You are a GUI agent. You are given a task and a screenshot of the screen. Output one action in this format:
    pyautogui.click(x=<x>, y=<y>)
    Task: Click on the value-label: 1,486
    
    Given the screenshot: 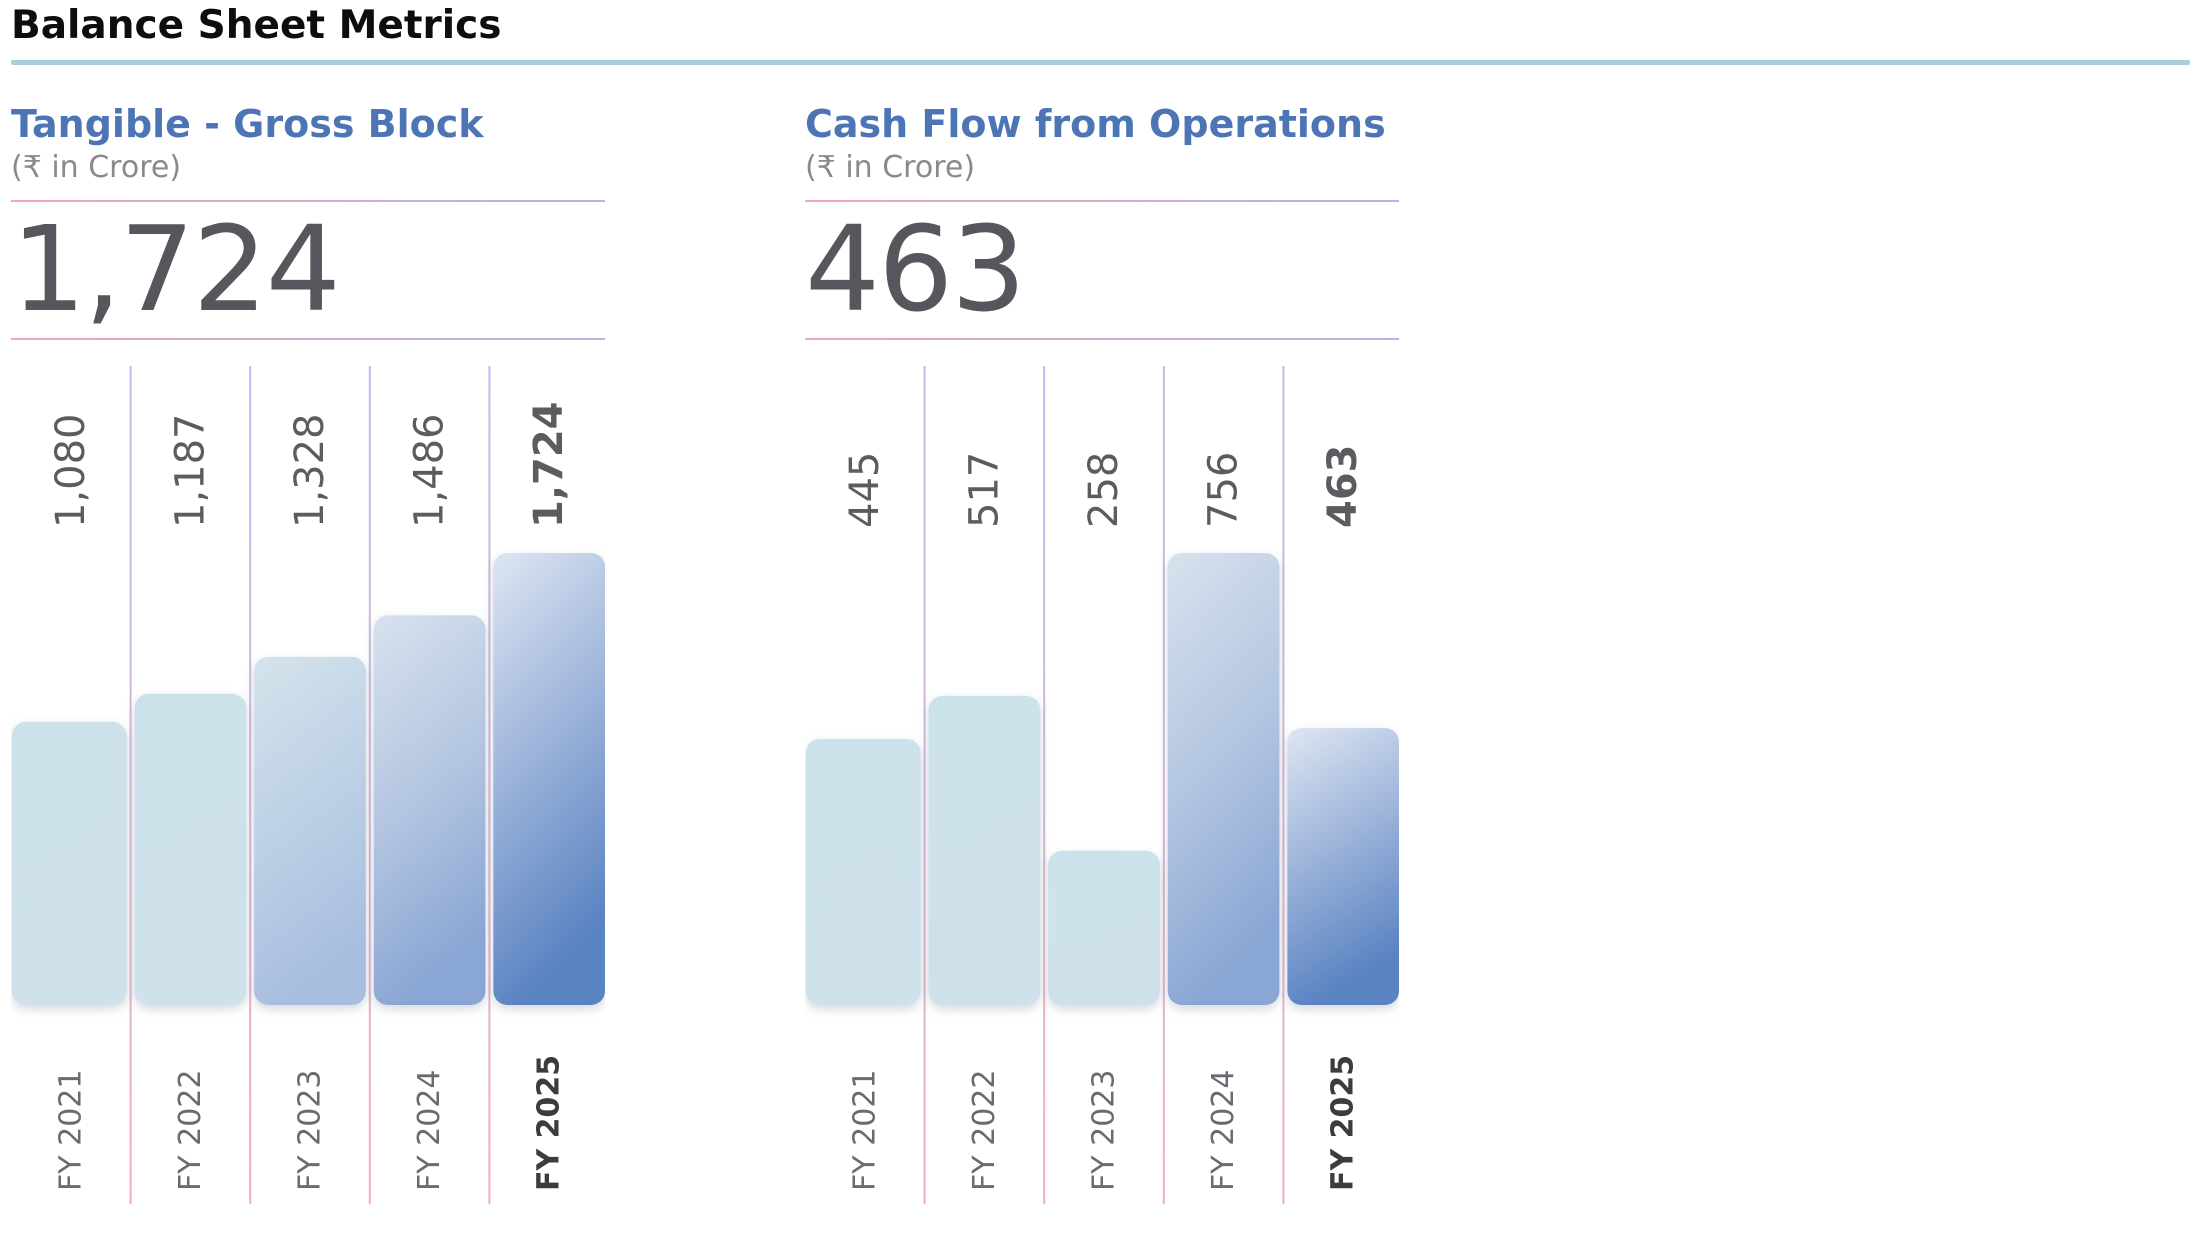 What is the action you would take?
    pyautogui.click(x=430, y=470)
    